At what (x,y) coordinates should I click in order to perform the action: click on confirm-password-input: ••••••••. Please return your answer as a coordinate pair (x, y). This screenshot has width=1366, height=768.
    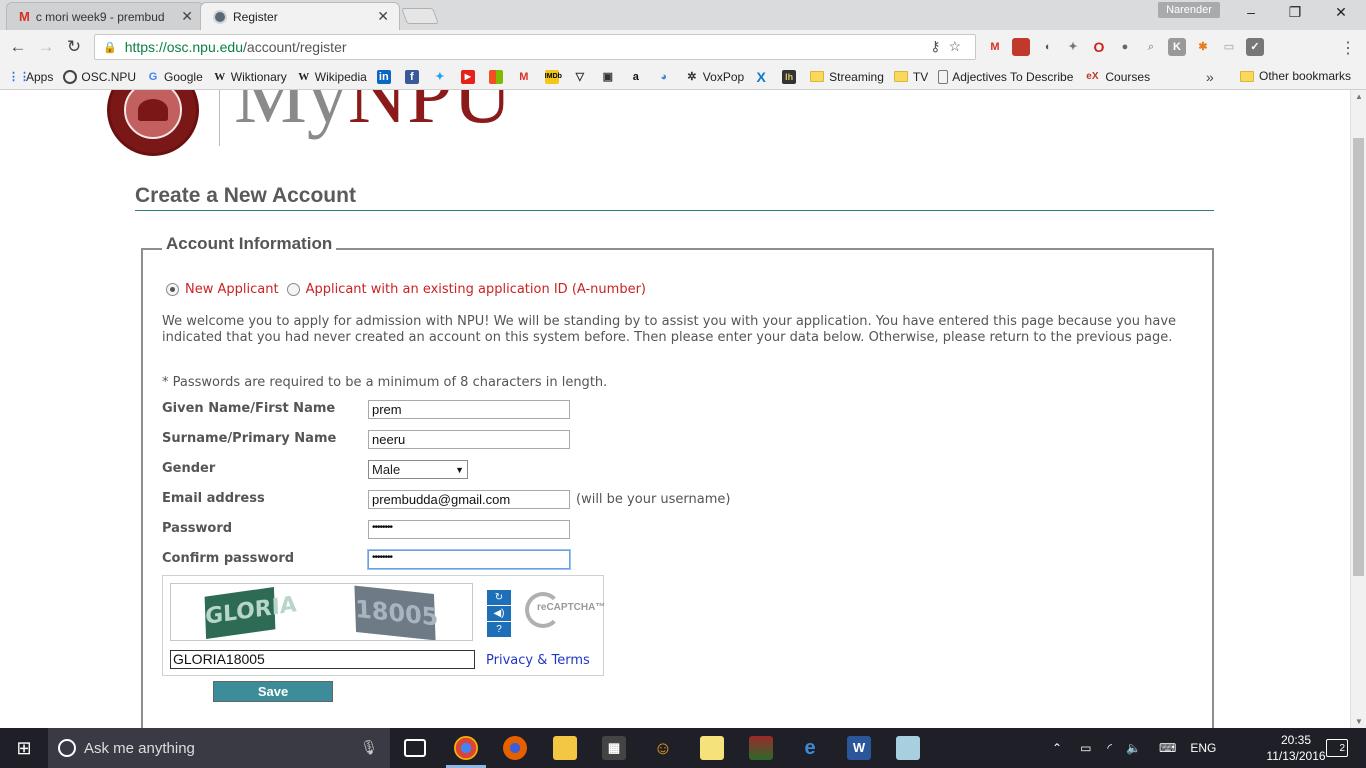
    Looking at the image, I should click on (469, 559).